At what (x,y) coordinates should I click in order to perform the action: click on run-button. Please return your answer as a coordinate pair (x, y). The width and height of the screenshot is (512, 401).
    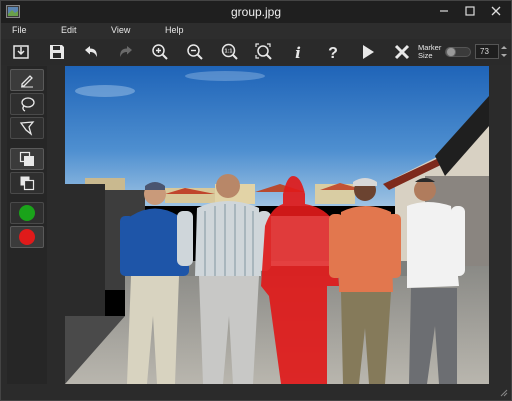
    Looking at the image, I should click on (368, 52).